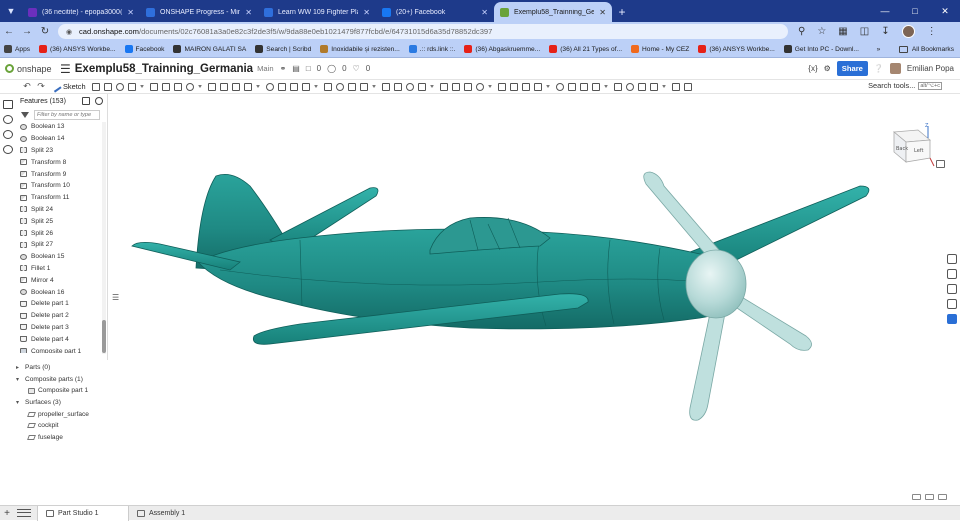 The height and width of the screenshot is (521, 960). Describe the element at coordinates (58, 210) in the screenshot. I see `feature-item: Split 24` at that location.